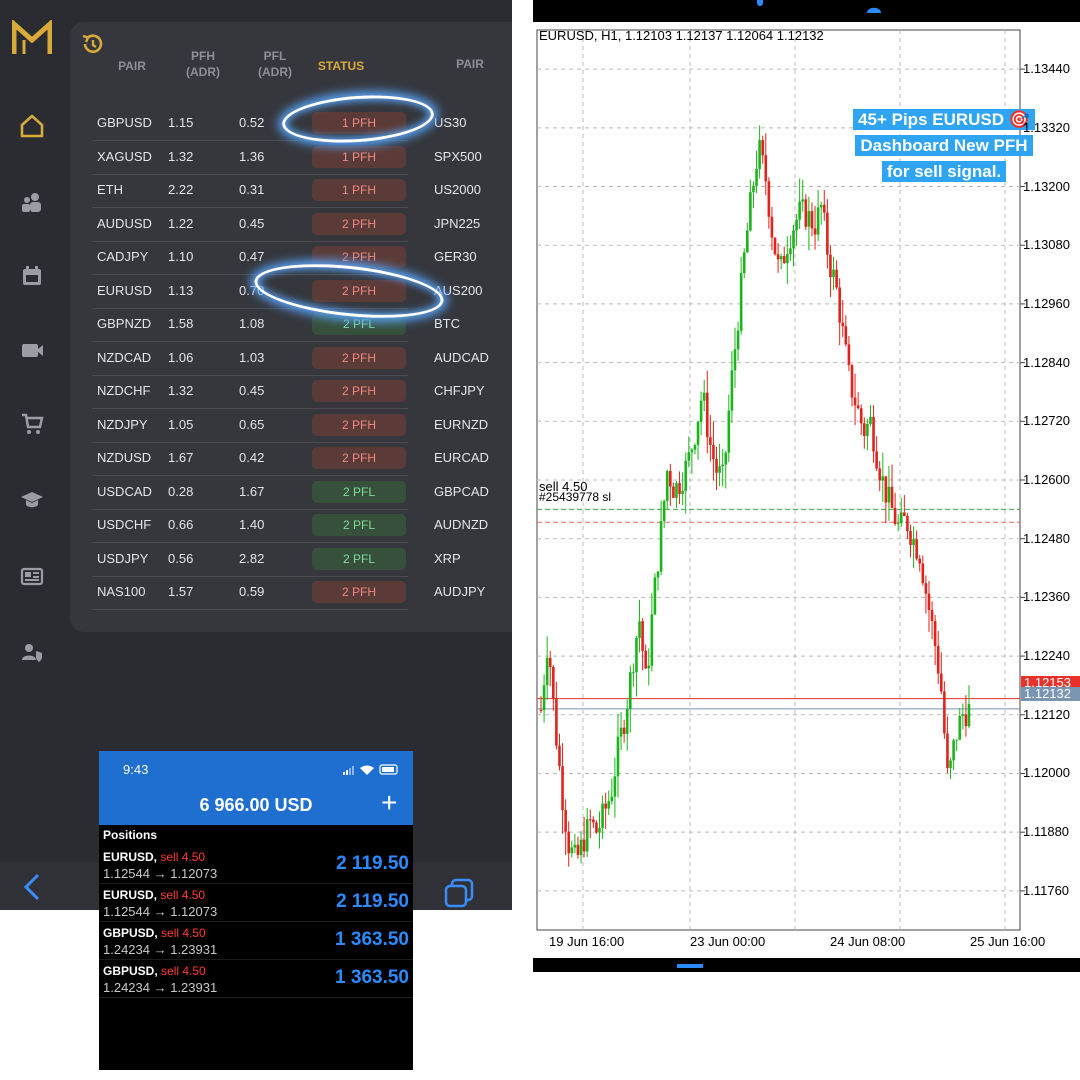 Image resolution: width=1080 pixels, height=1080 pixels. I want to click on table-row: NZDCHF 1.32 0.45 2 PFH, so click(250, 392).